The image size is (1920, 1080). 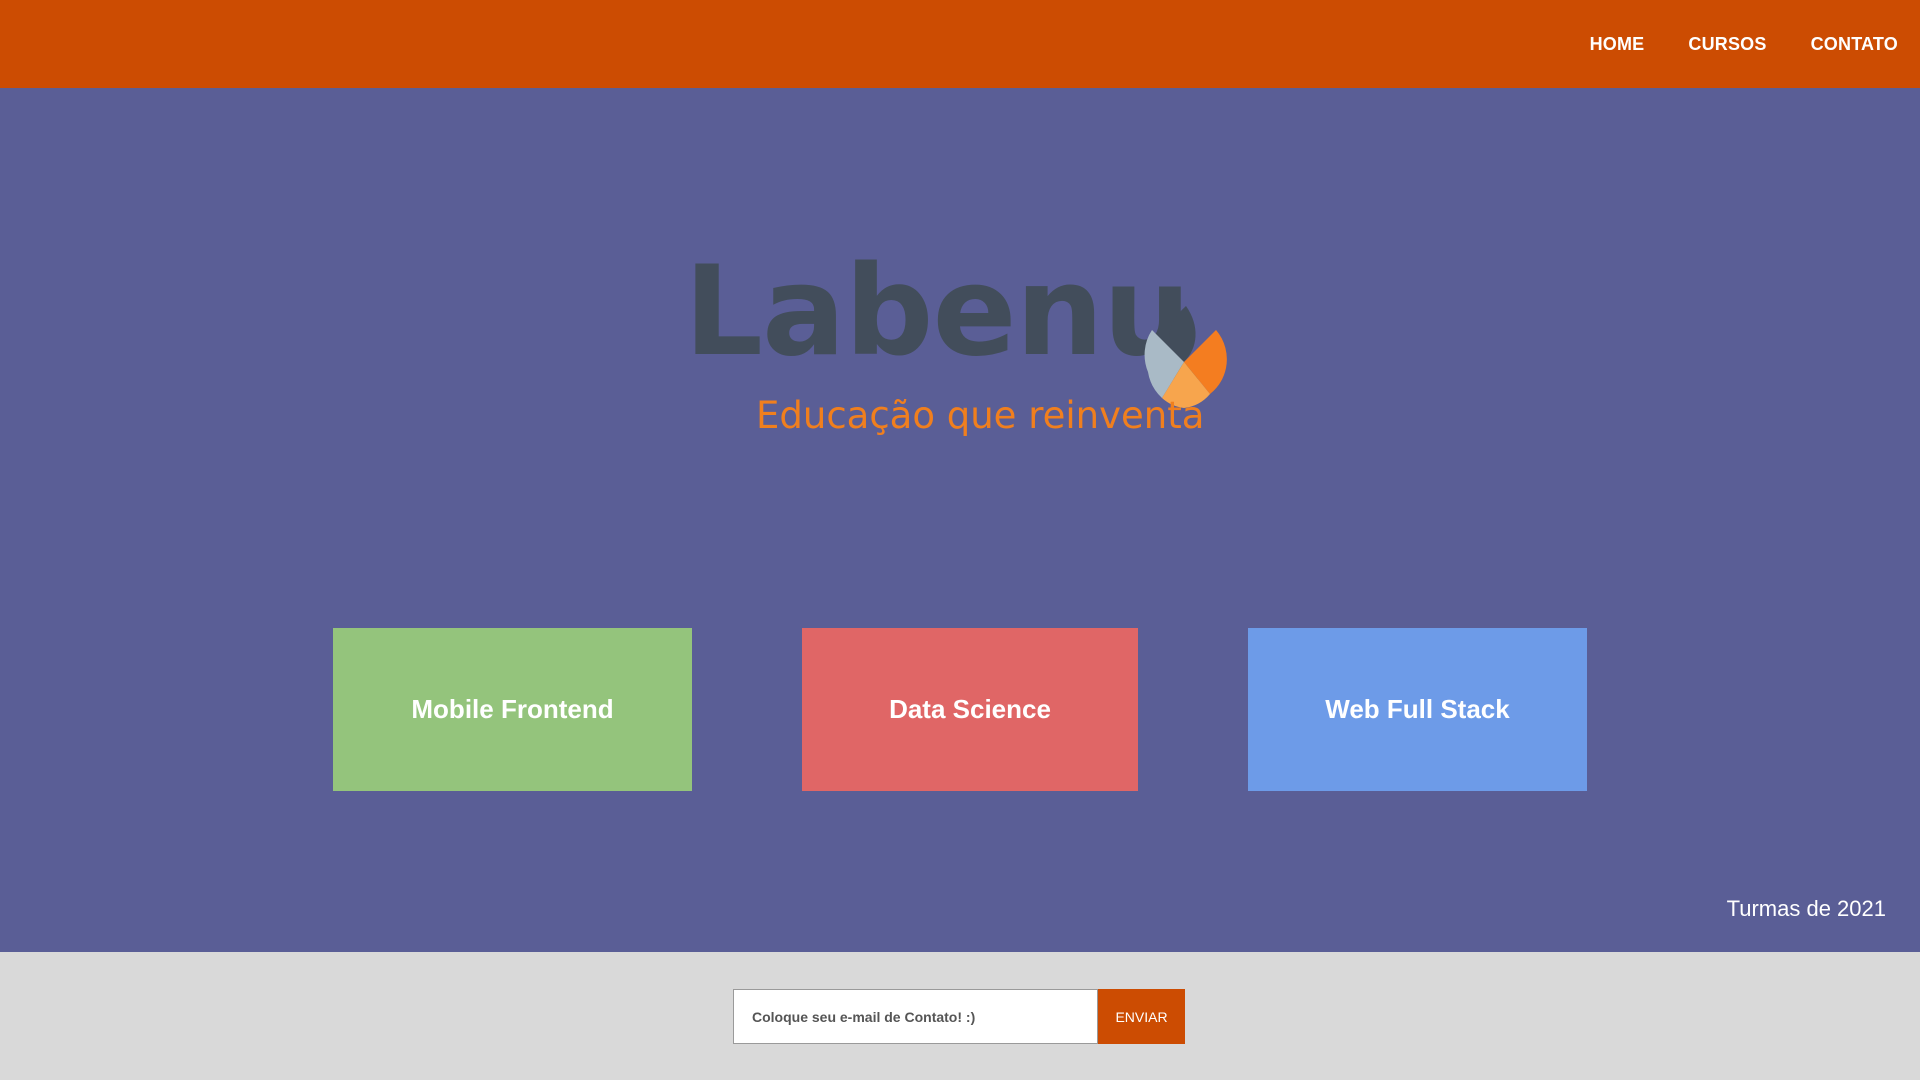 I want to click on main-nav: HOME CURSOS CONTATO, so click(x=1744, y=44).